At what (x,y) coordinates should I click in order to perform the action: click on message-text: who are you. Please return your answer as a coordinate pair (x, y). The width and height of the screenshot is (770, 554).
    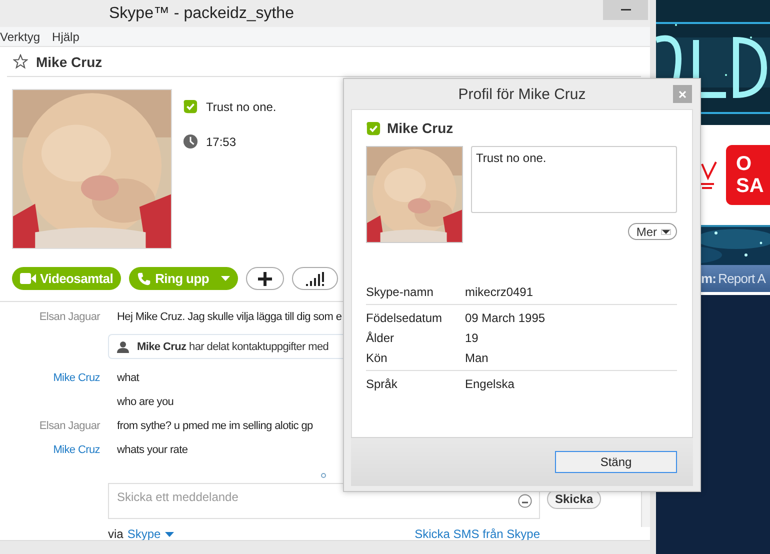
    Looking at the image, I should click on (145, 402).